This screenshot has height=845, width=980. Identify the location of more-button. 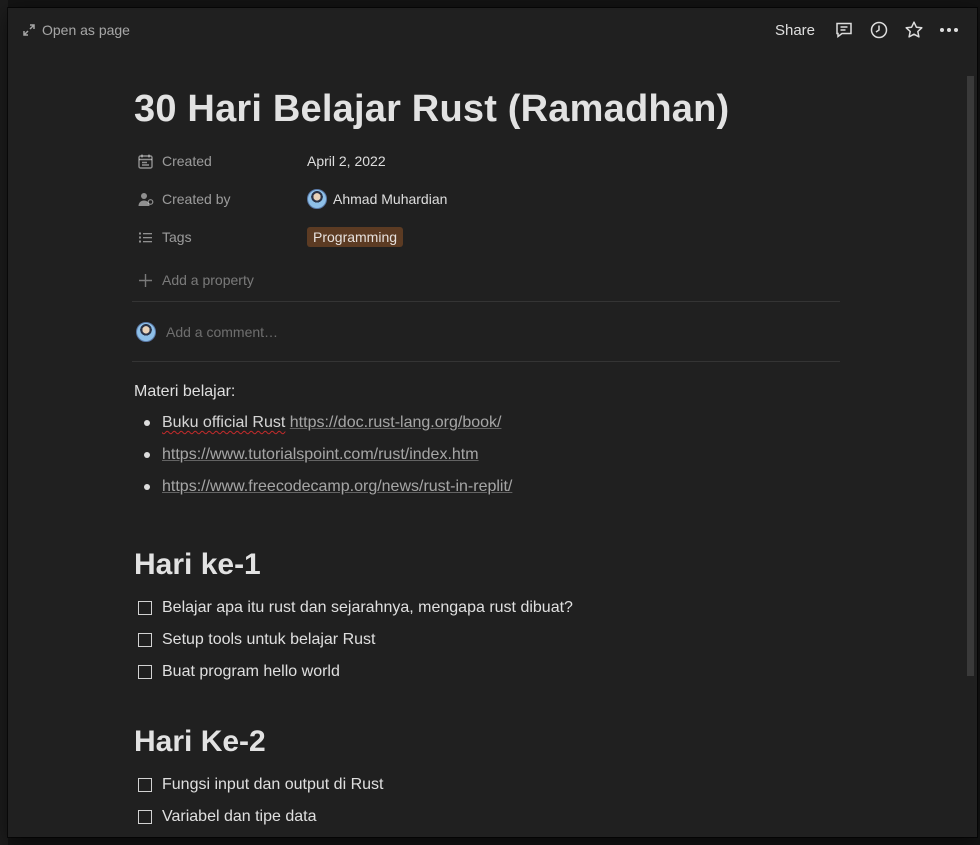
(948, 30).